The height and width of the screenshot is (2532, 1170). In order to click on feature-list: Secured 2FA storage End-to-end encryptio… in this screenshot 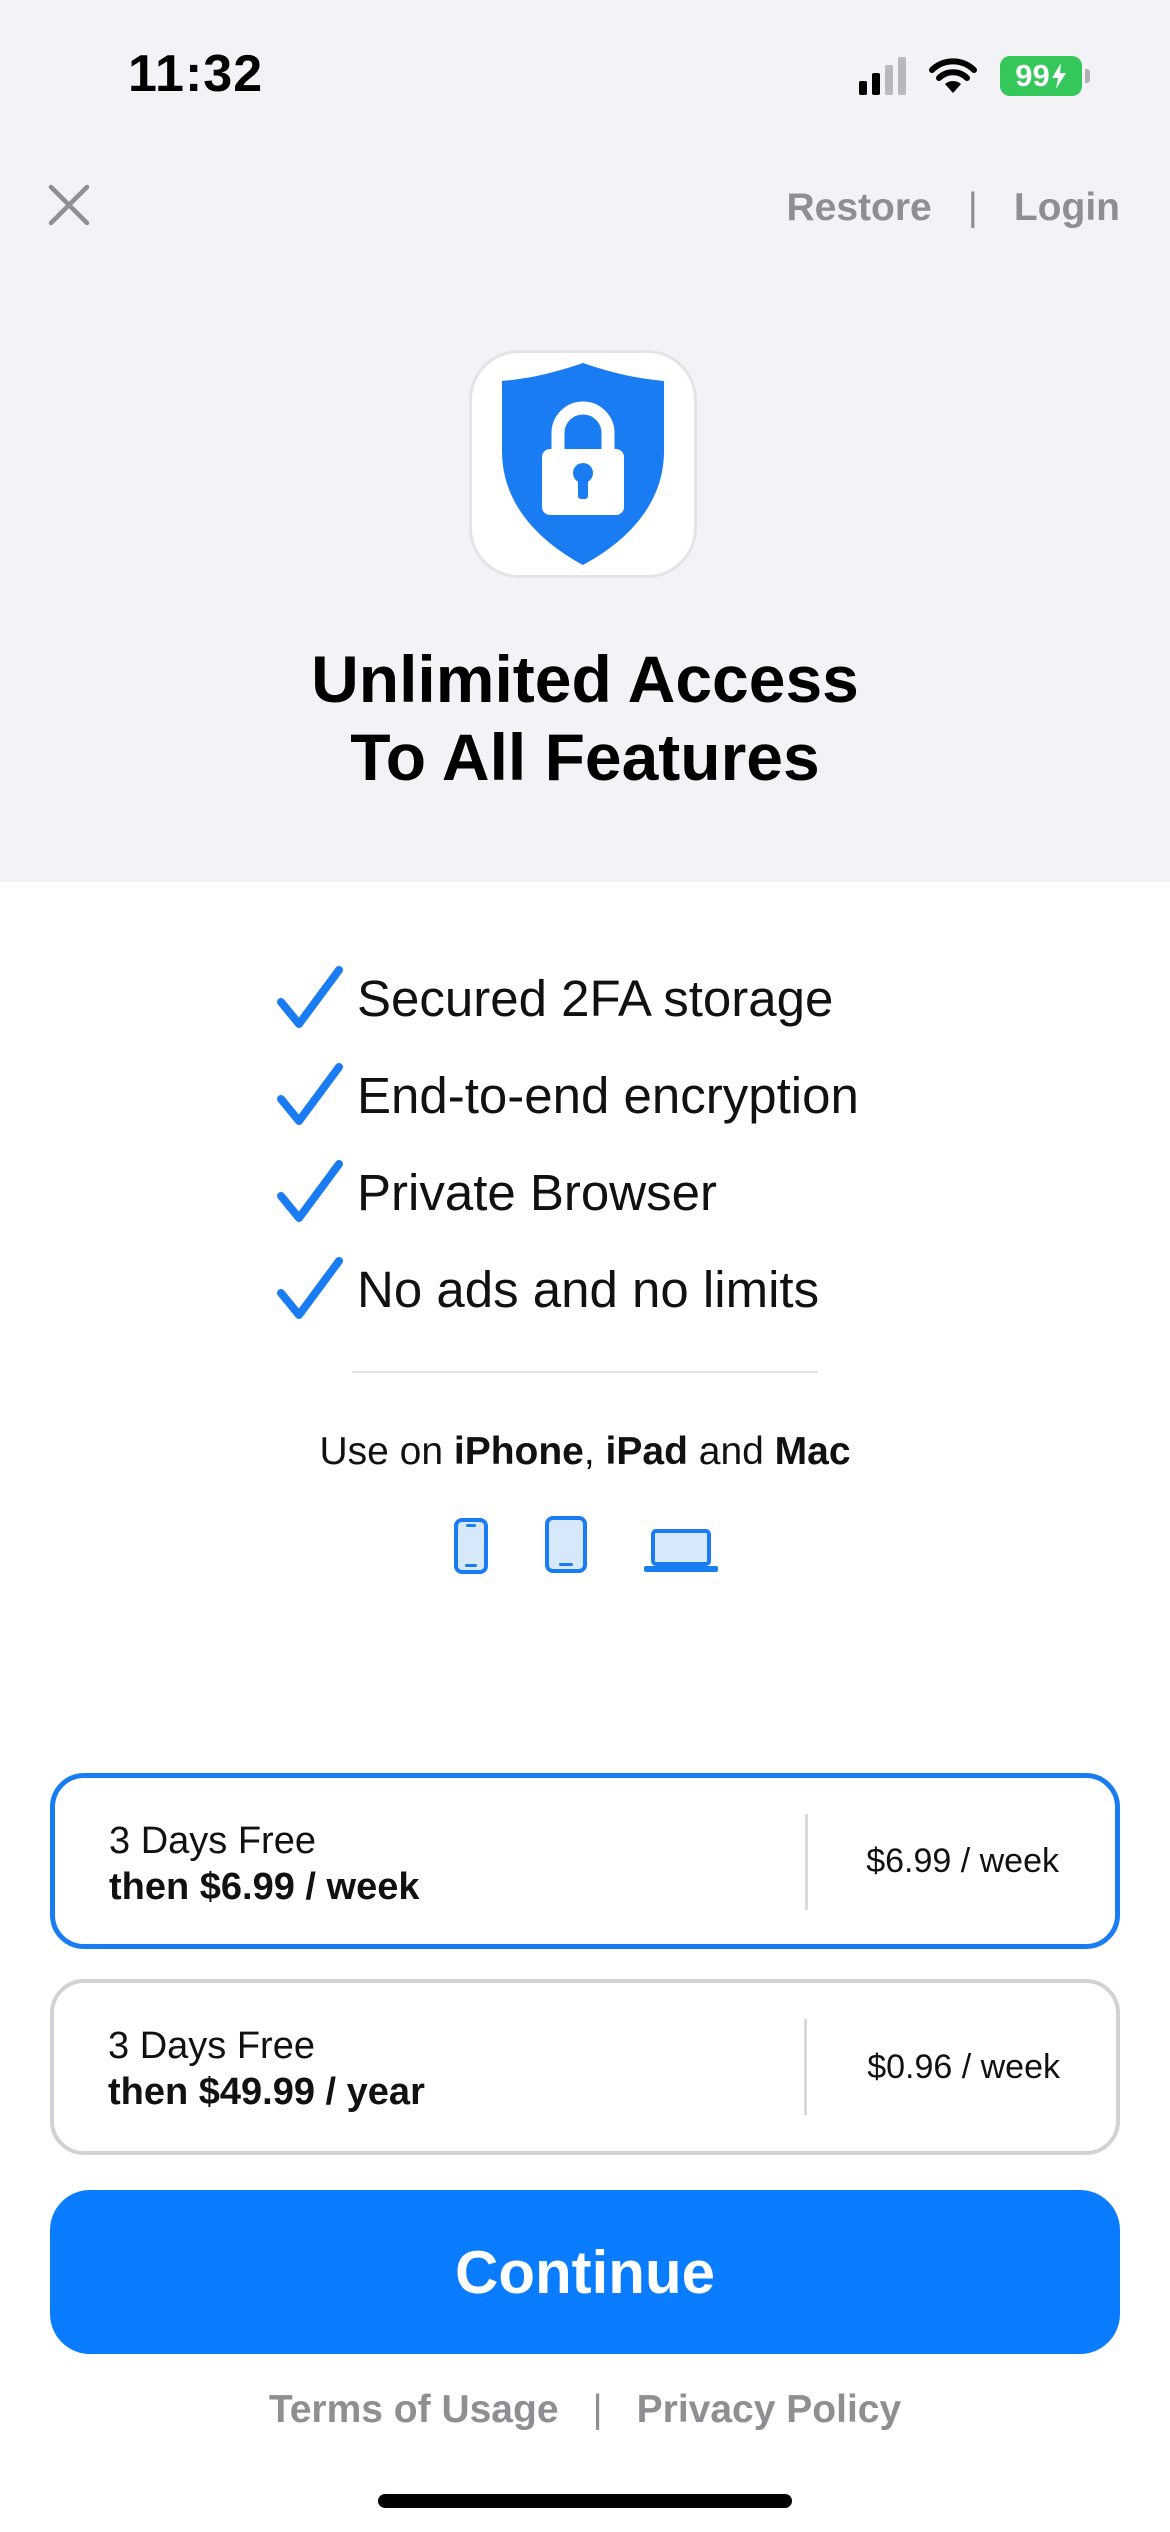, I will do `click(567, 1144)`.